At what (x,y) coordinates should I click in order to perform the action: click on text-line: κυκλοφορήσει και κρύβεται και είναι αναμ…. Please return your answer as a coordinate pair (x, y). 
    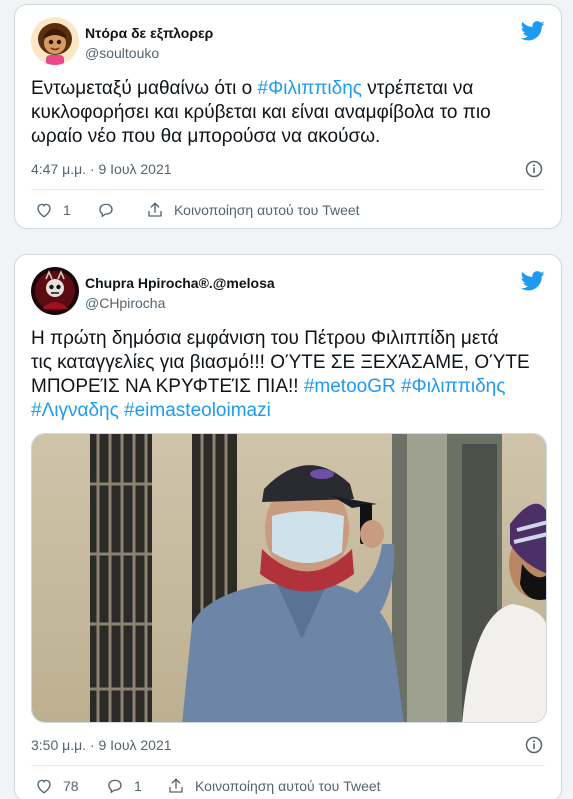
    Looking at the image, I should click on (291, 113).